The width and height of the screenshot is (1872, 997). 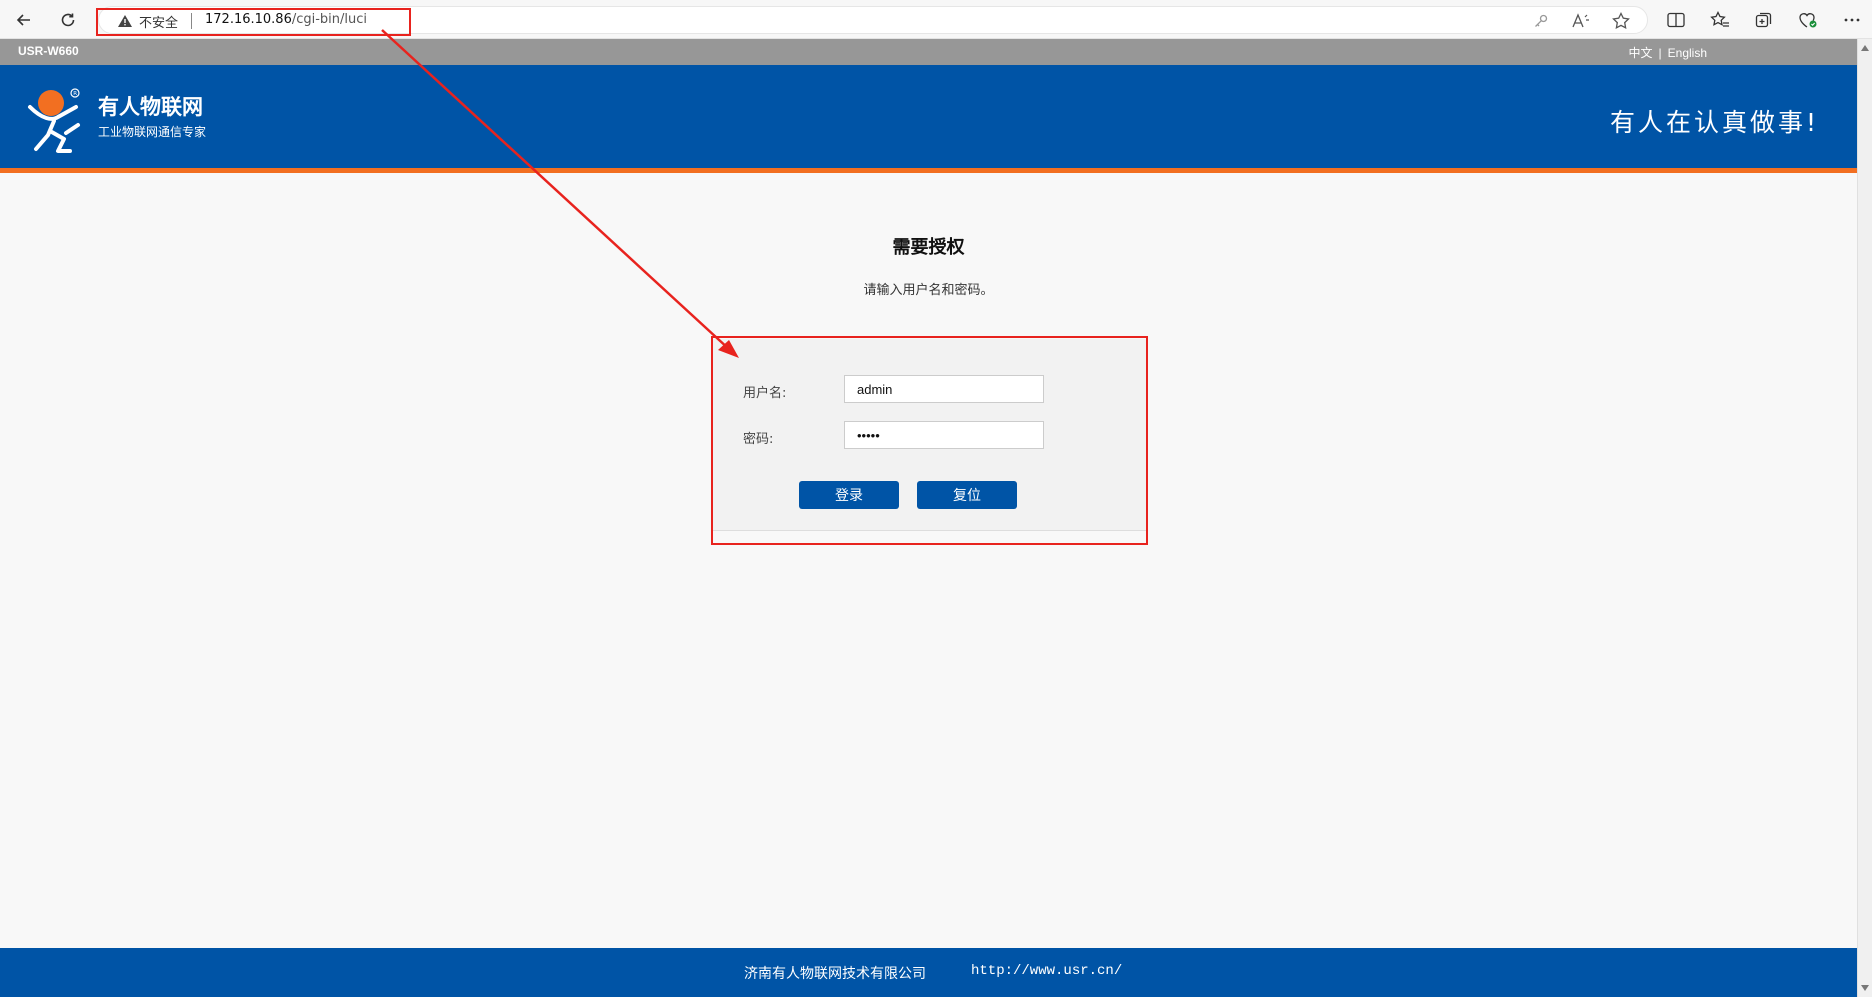 I want to click on svg-text: R, so click(x=75, y=94).